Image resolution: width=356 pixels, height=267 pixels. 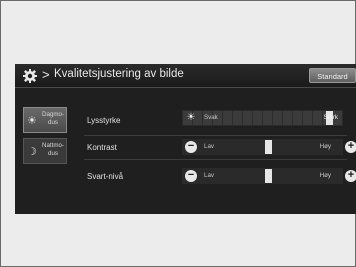 I want to click on brightness-high-label: Sterk, so click(x=330, y=117).